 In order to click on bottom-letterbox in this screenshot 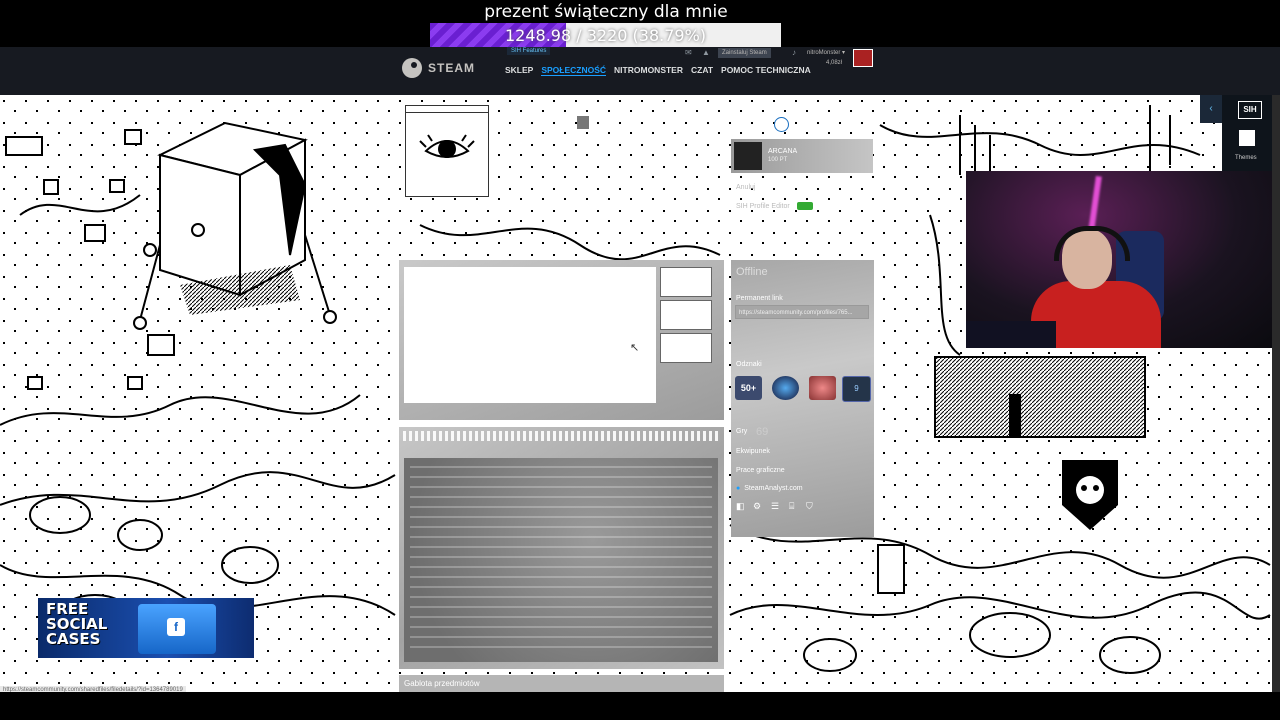, I will do `click(640, 706)`.